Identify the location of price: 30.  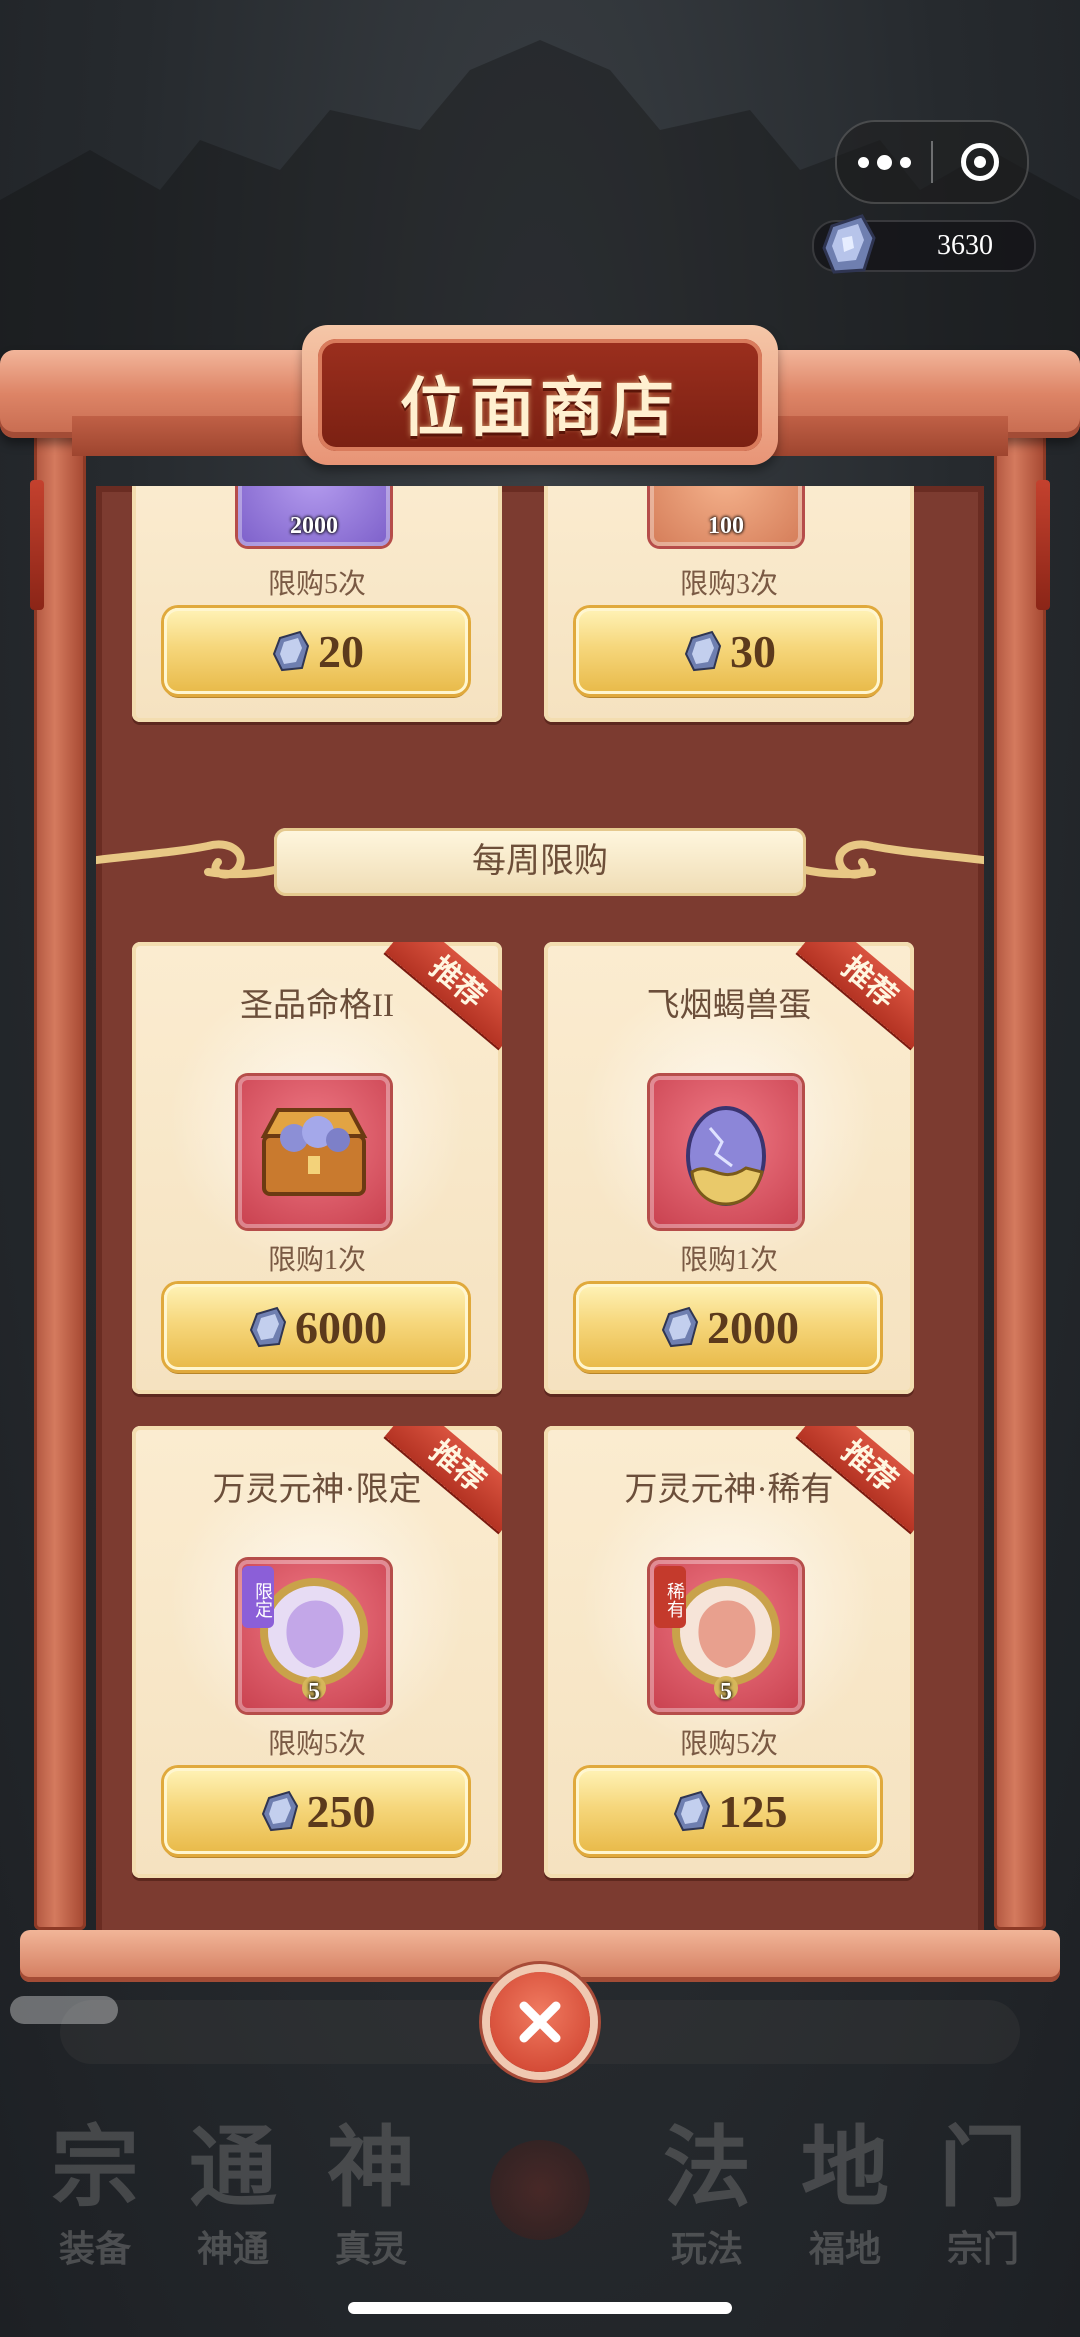
(753, 651).